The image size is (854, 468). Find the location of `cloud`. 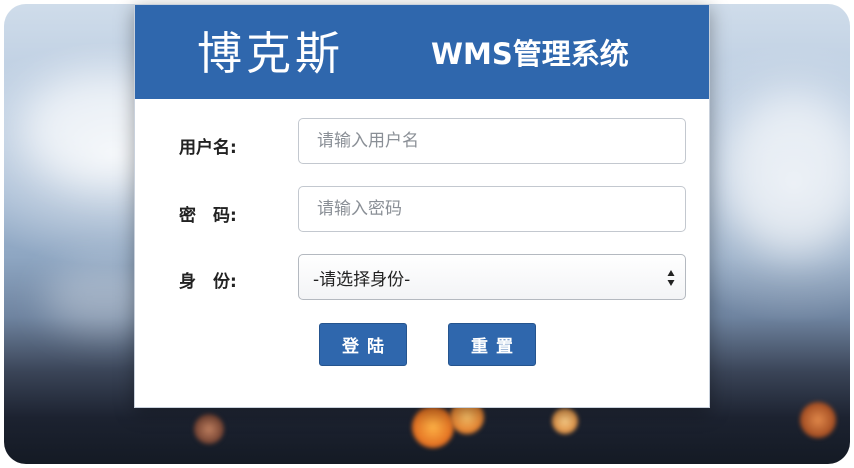

cloud is located at coordinates (787, 174).